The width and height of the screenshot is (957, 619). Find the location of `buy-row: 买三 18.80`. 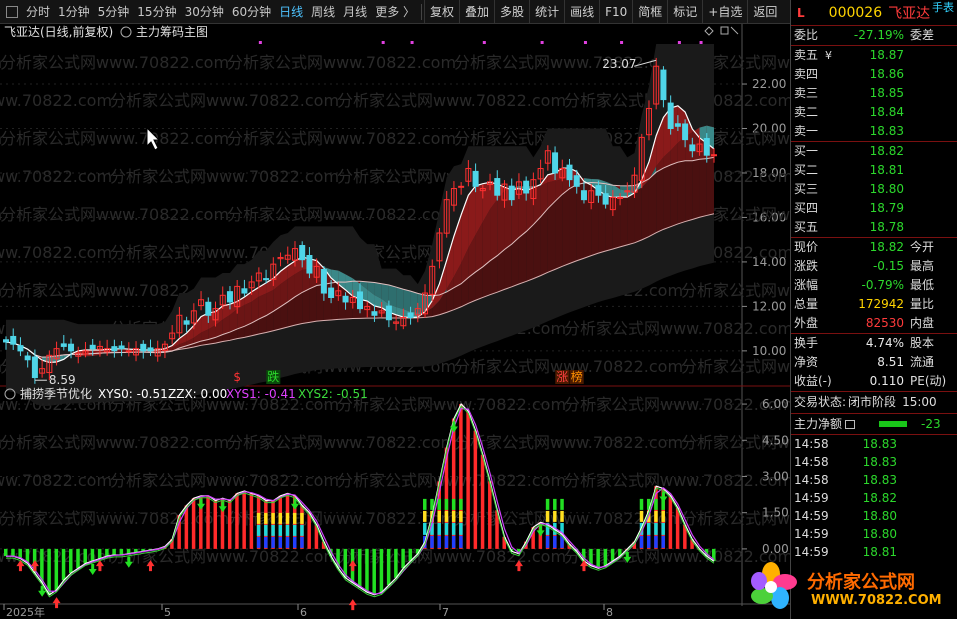

buy-row: 买三 18.80 is located at coordinates (874, 189).